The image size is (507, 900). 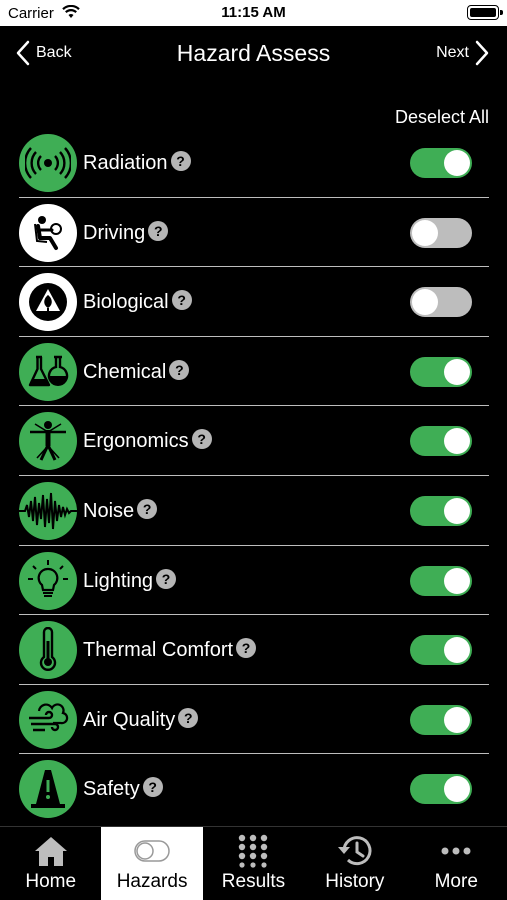 What do you see at coordinates (441, 302) in the screenshot?
I see `hazard-toggle-biological` at bounding box center [441, 302].